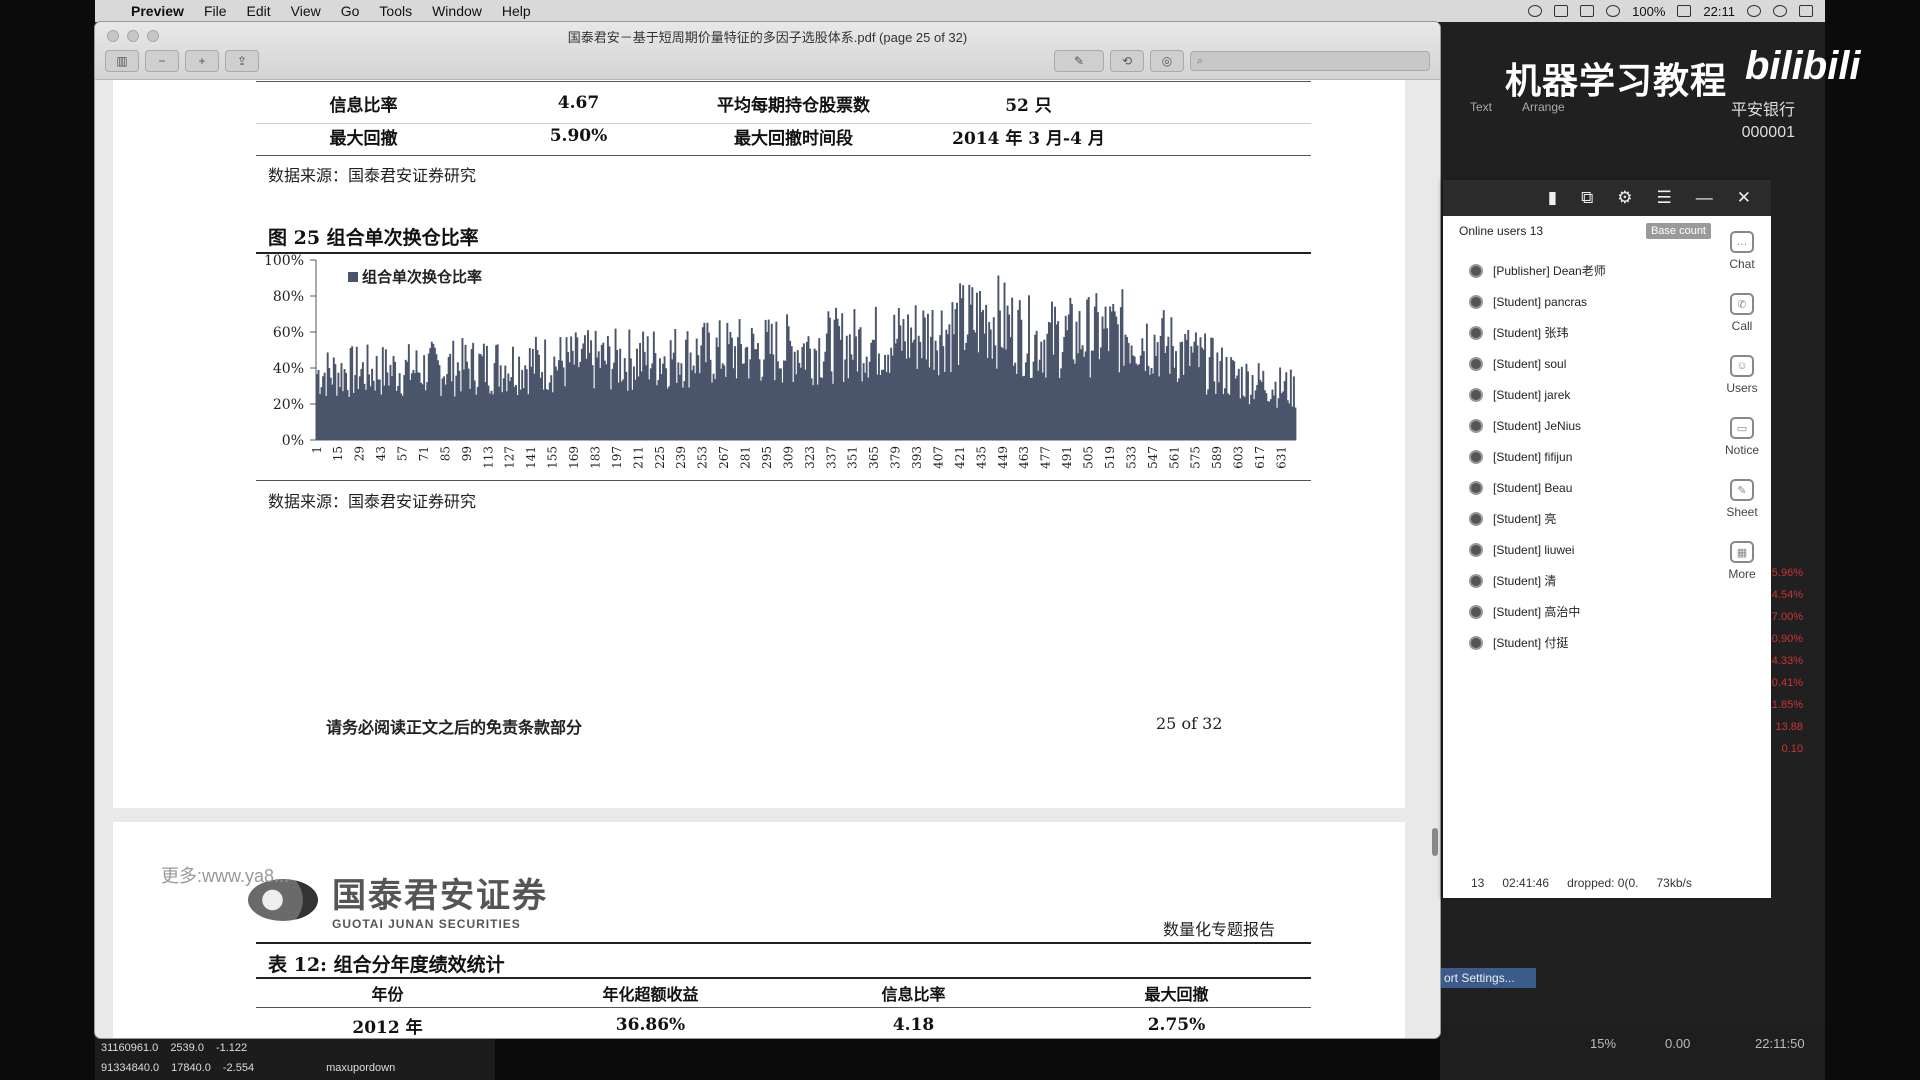 The height and width of the screenshot is (1080, 1920). What do you see at coordinates (1742, 313) in the screenshot?
I see `call-button: ✆ Call` at bounding box center [1742, 313].